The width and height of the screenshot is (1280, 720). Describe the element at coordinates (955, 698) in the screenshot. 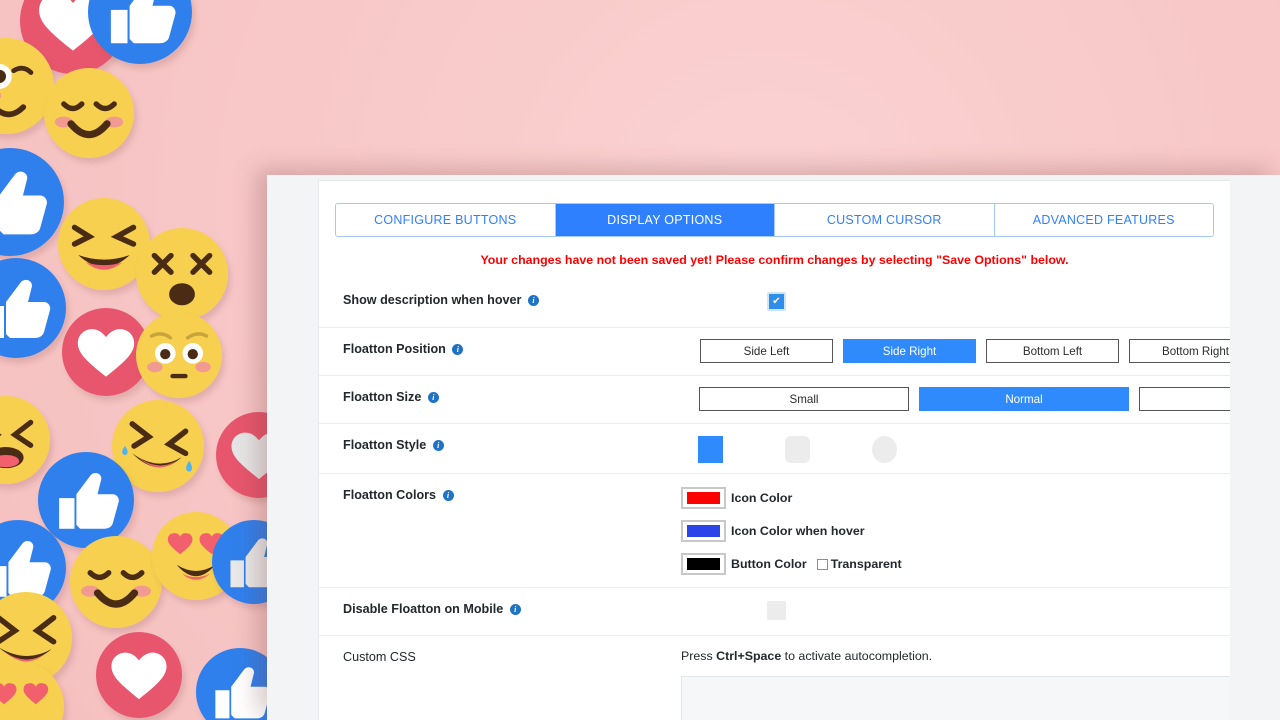

I see `custom-css-editor` at that location.